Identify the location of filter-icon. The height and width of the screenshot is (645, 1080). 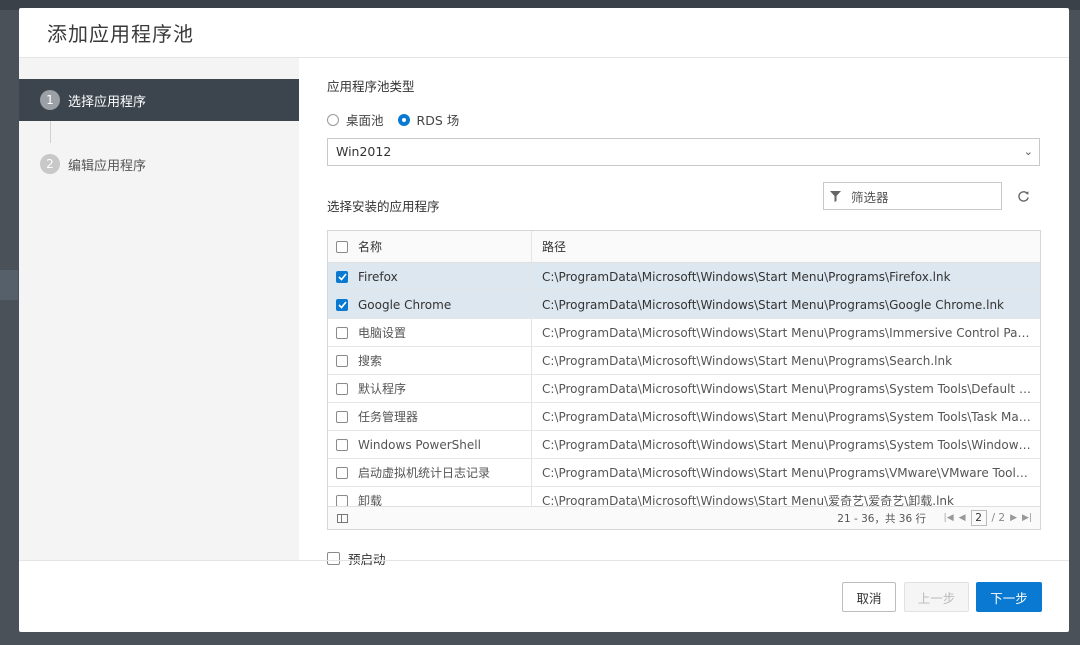
(838, 196).